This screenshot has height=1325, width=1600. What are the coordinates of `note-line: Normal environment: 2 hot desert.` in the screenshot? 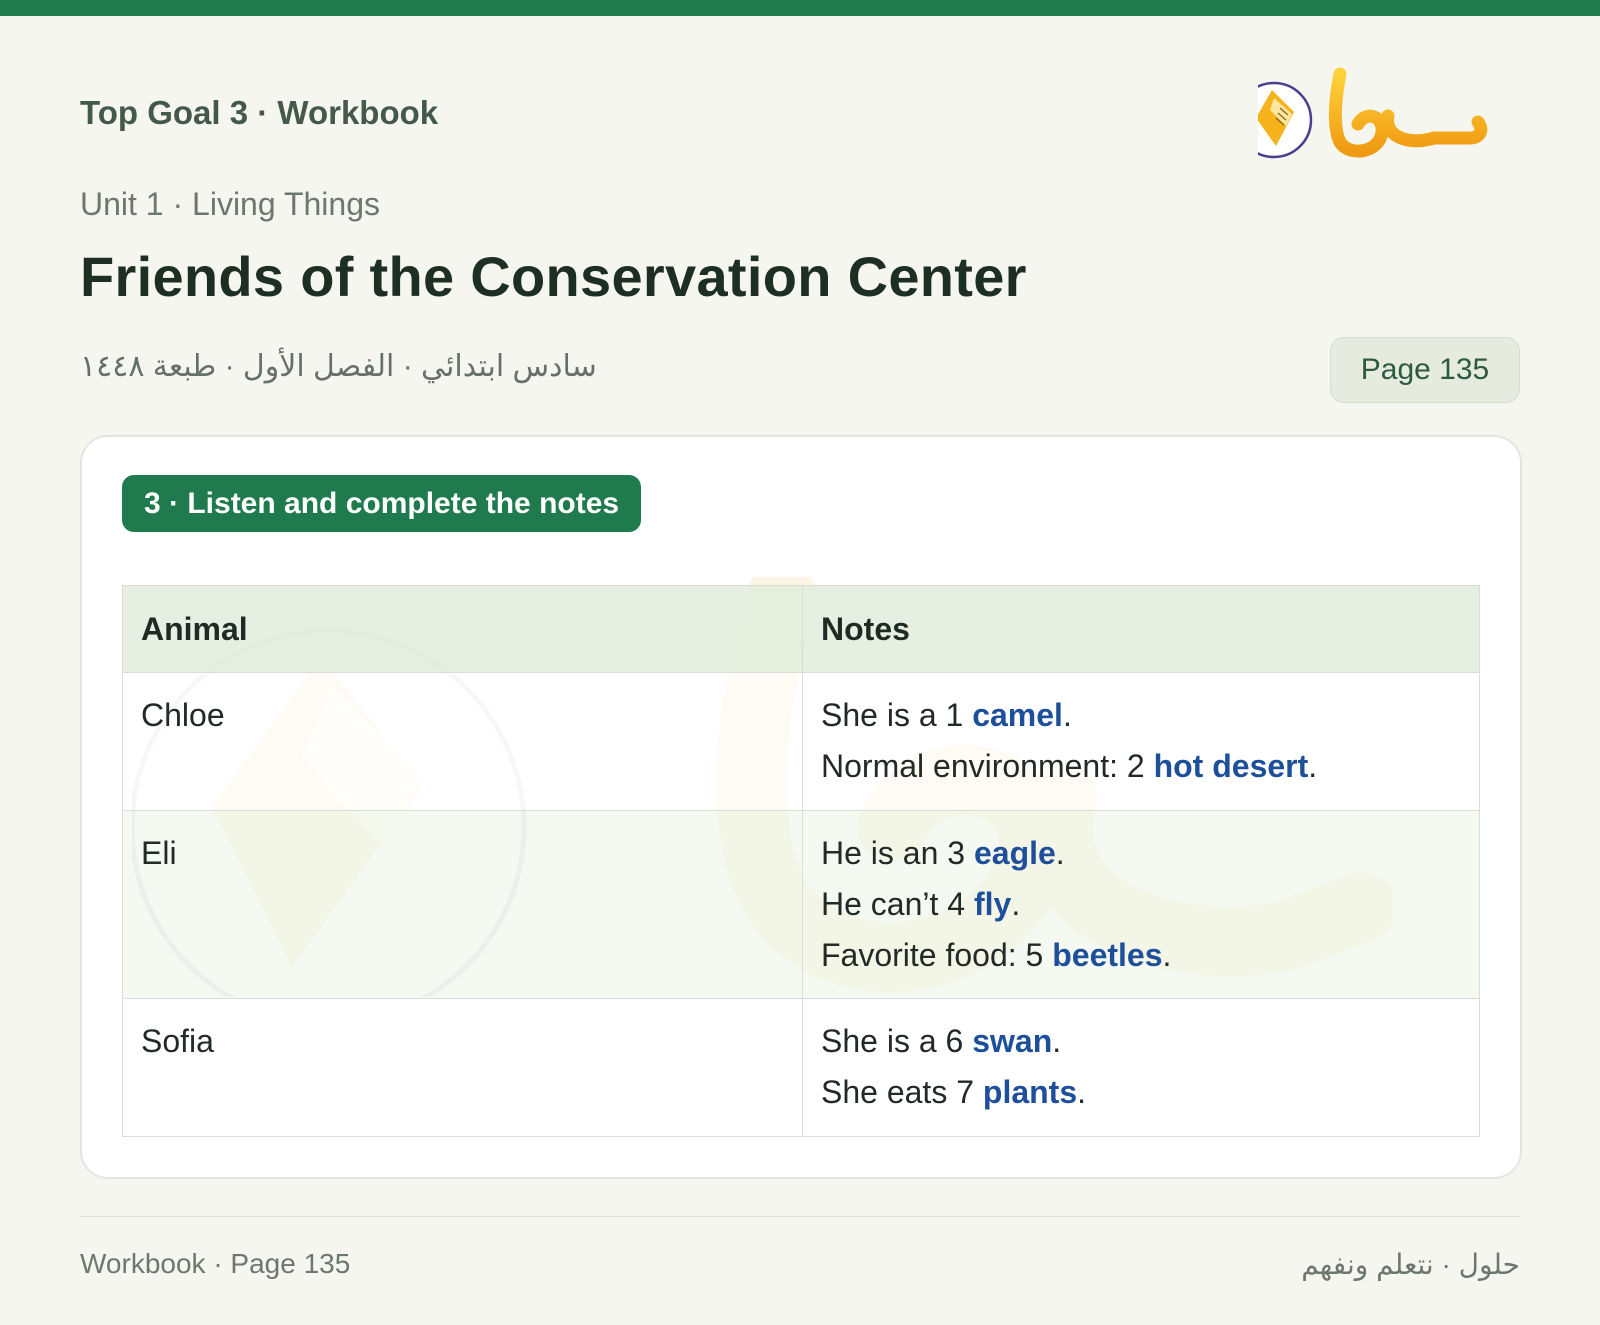 It's located at (1141, 769).